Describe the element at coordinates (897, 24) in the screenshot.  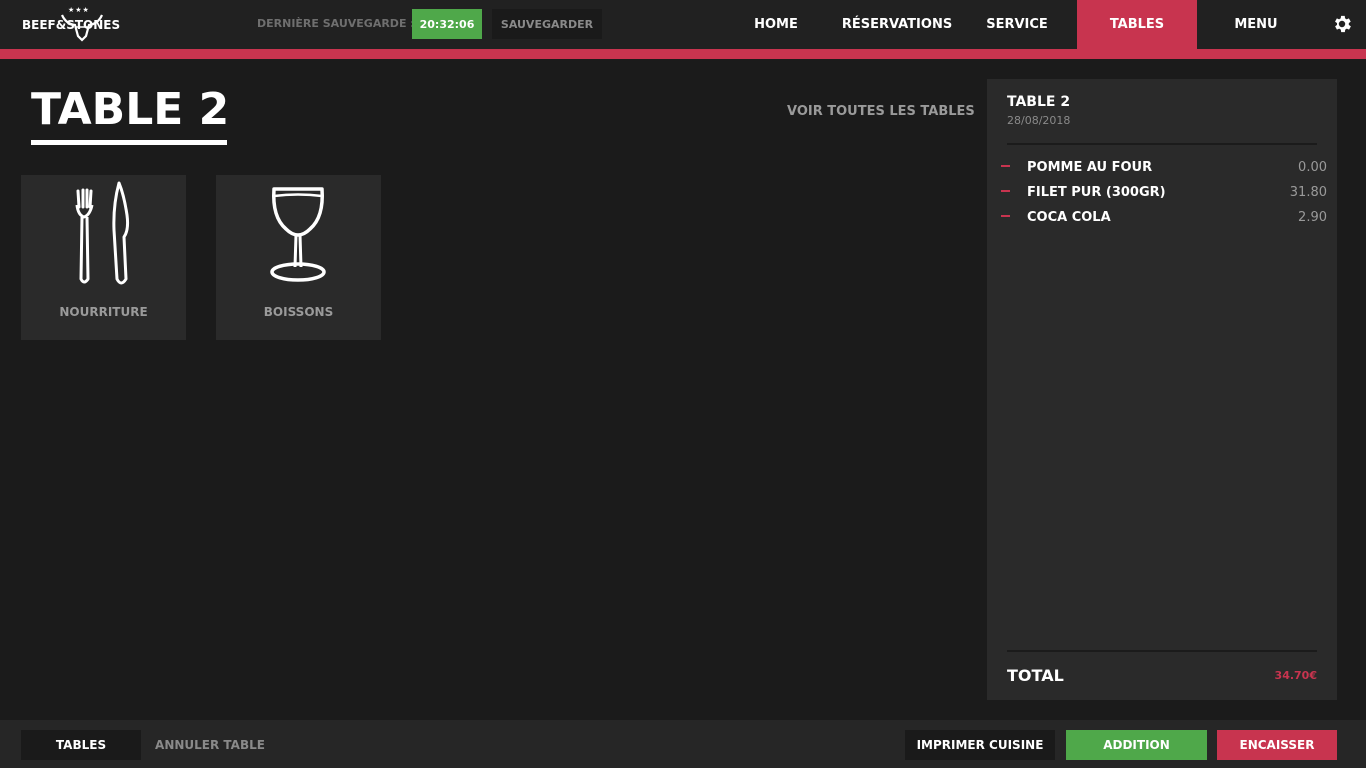
I see `nav-reservations: RÉSERVATIONS` at that location.